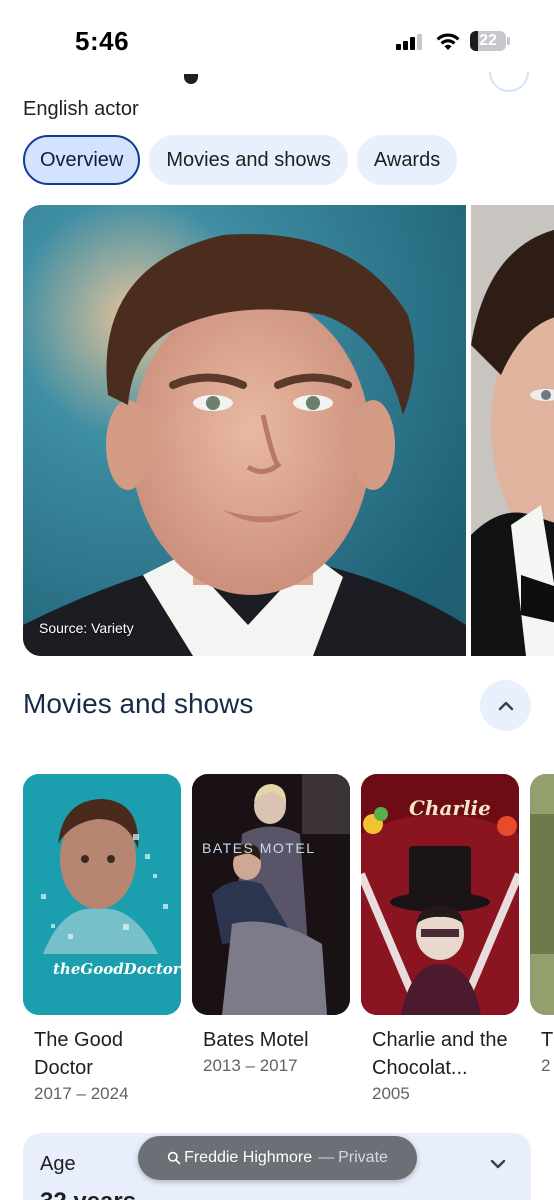  What do you see at coordinates (363, 1157) in the screenshot?
I see `browsing-mode: Private` at bounding box center [363, 1157].